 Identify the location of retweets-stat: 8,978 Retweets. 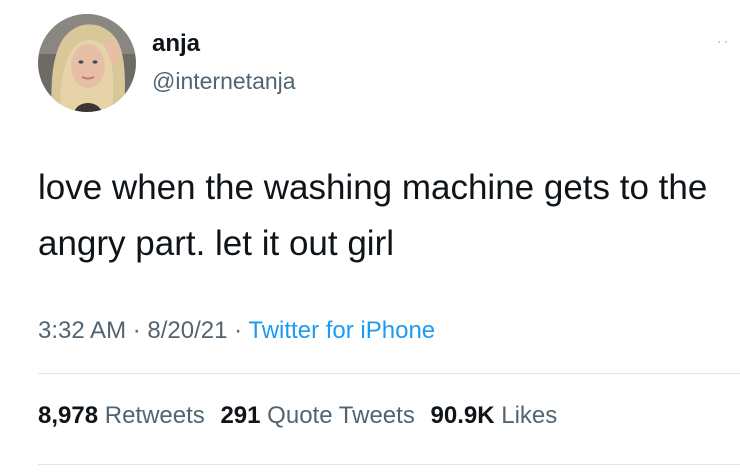
(121, 415).